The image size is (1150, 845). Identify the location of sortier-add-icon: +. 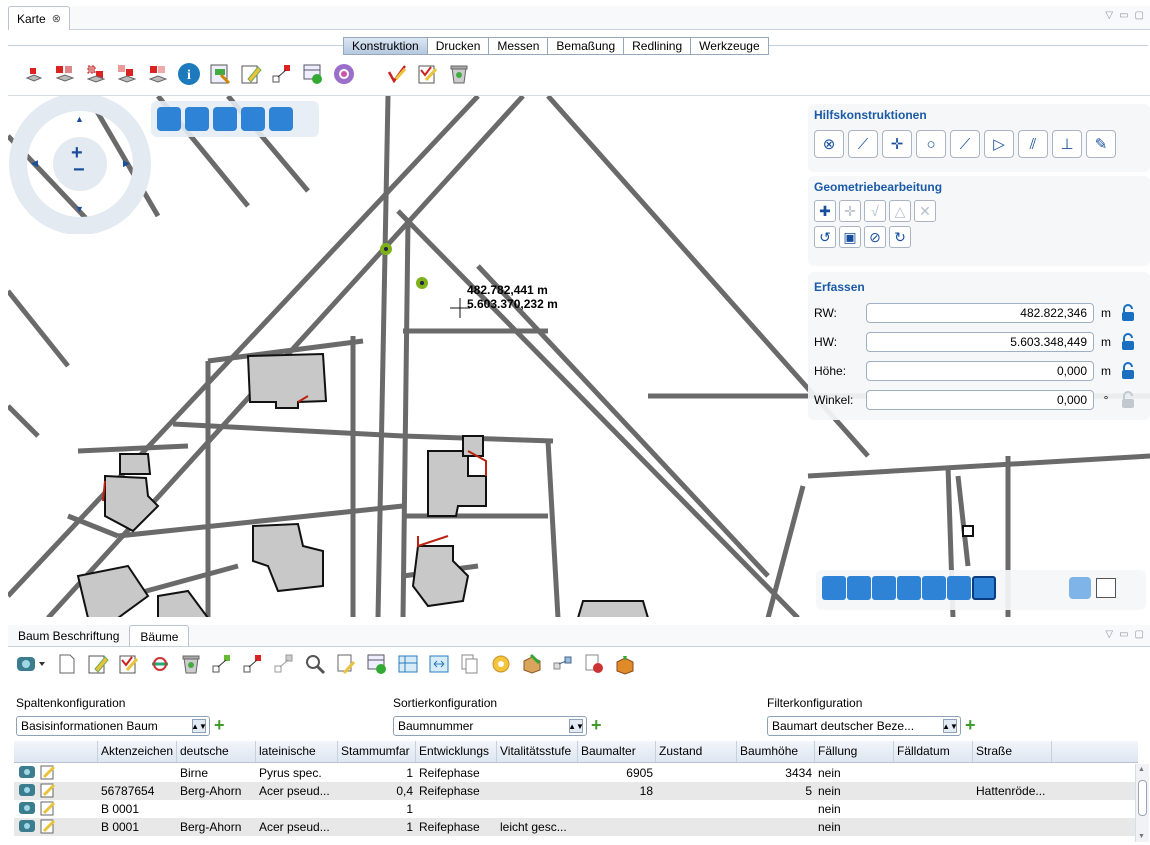
(598, 725).